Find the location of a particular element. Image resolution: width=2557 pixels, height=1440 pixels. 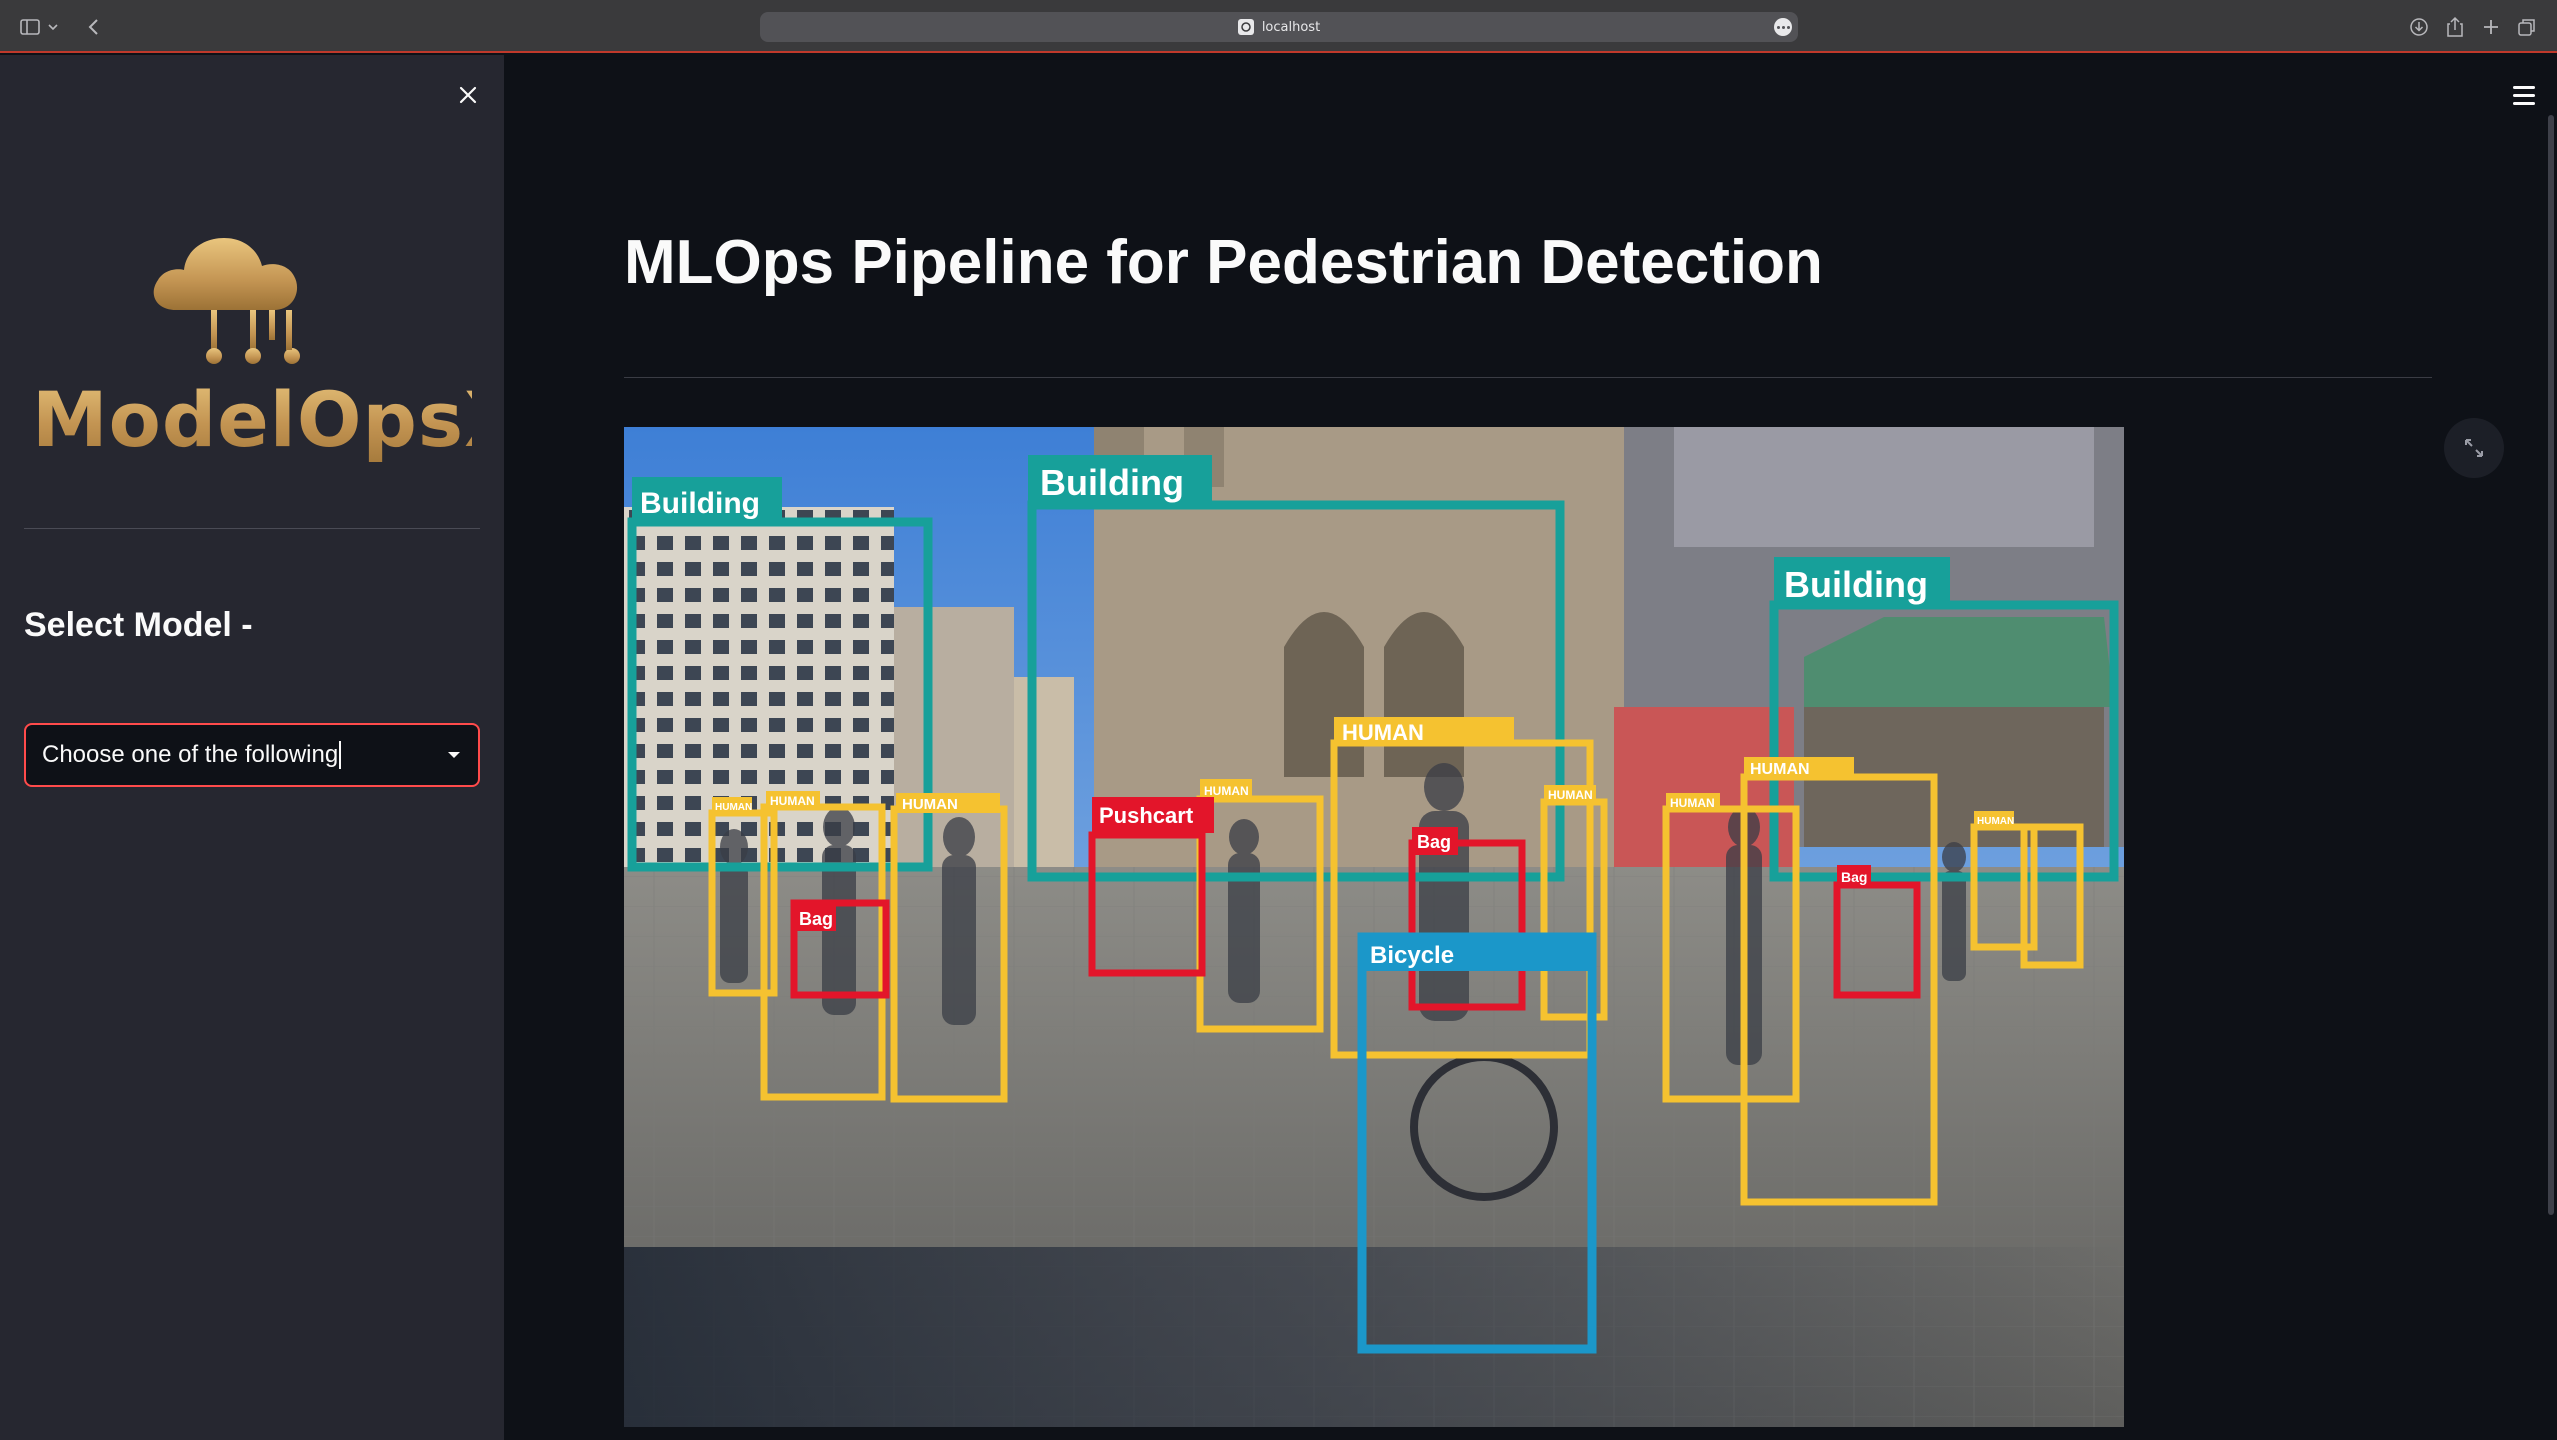

bag-label-3: Bag is located at coordinates (1854, 877).